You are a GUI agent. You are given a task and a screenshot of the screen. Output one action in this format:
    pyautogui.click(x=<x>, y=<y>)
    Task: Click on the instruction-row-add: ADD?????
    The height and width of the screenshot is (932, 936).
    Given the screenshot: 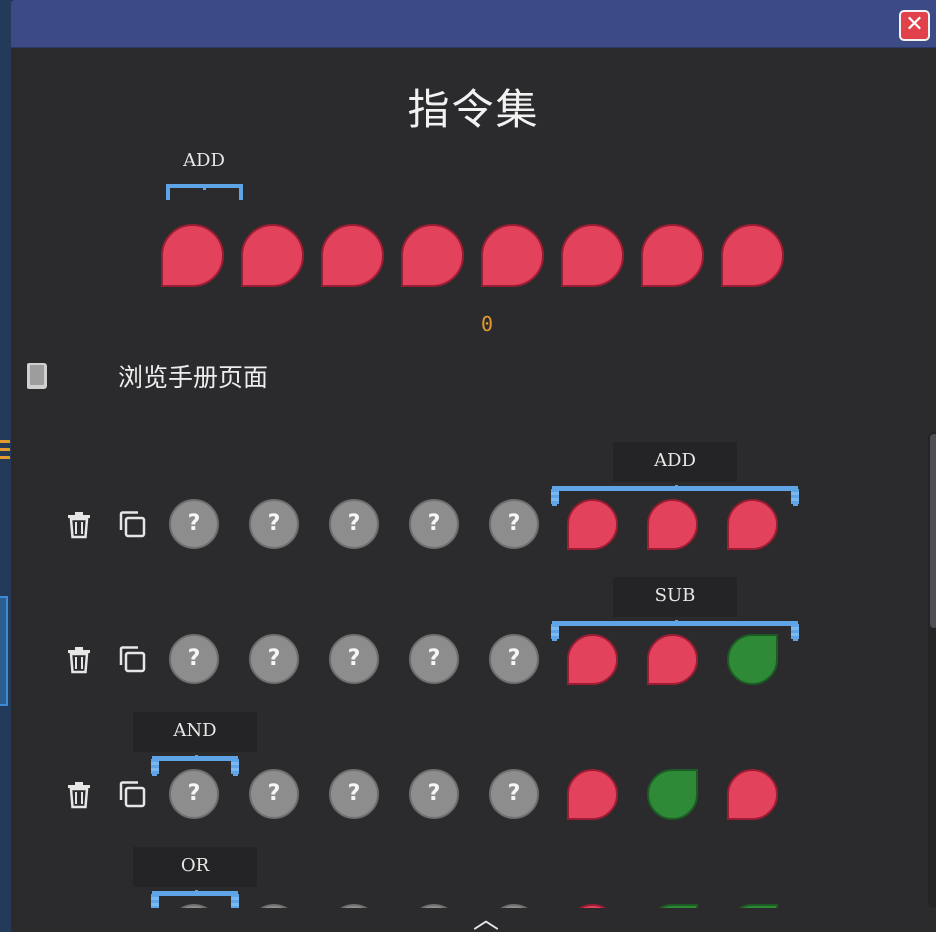 What is the action you would take?
    pyautogui.click(x=461, y=498)
    